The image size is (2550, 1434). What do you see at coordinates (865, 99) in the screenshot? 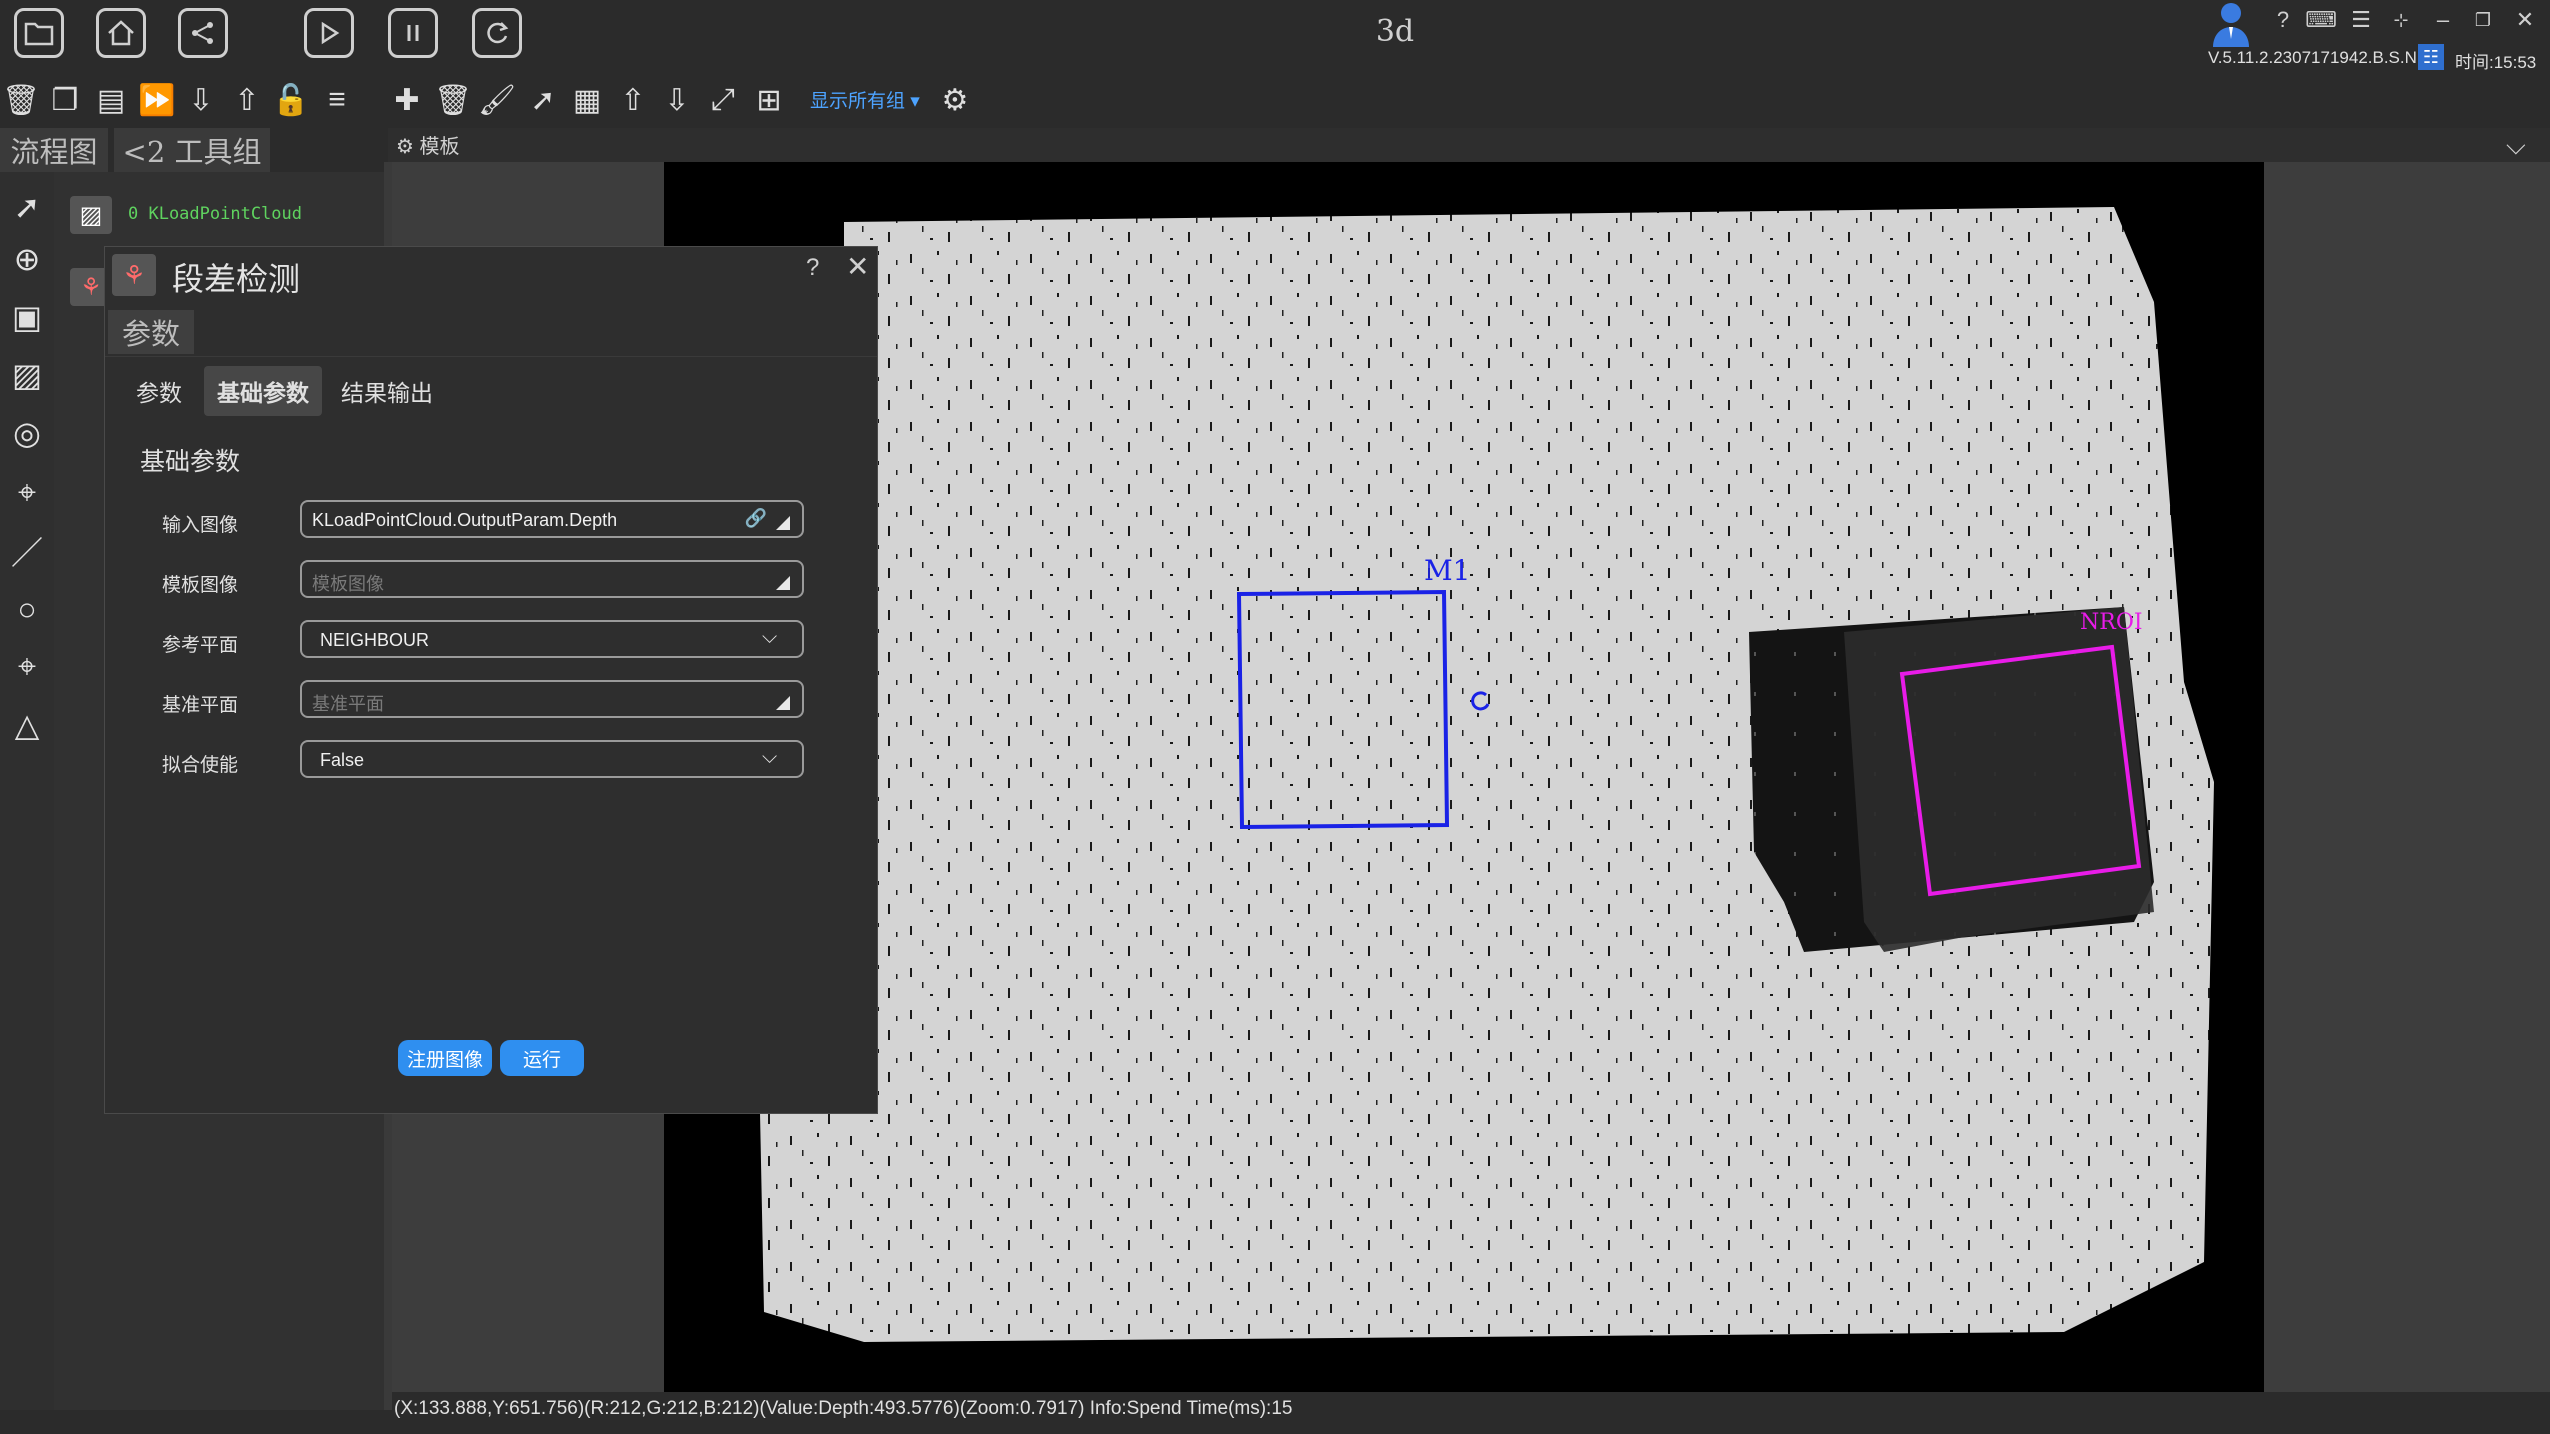
I see `show-all-groups-dropdown: 显示所有组 ▾` at bounding box center [865, 99].